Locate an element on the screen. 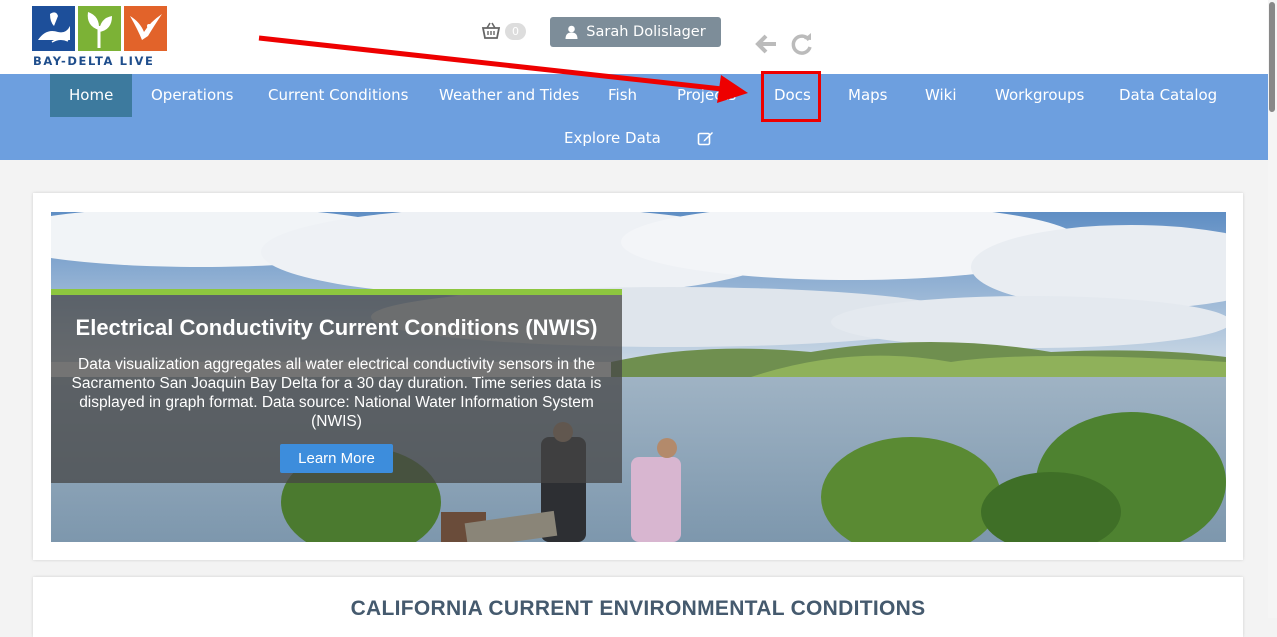  plant-logo-tile is located at coordinates (99, 28).